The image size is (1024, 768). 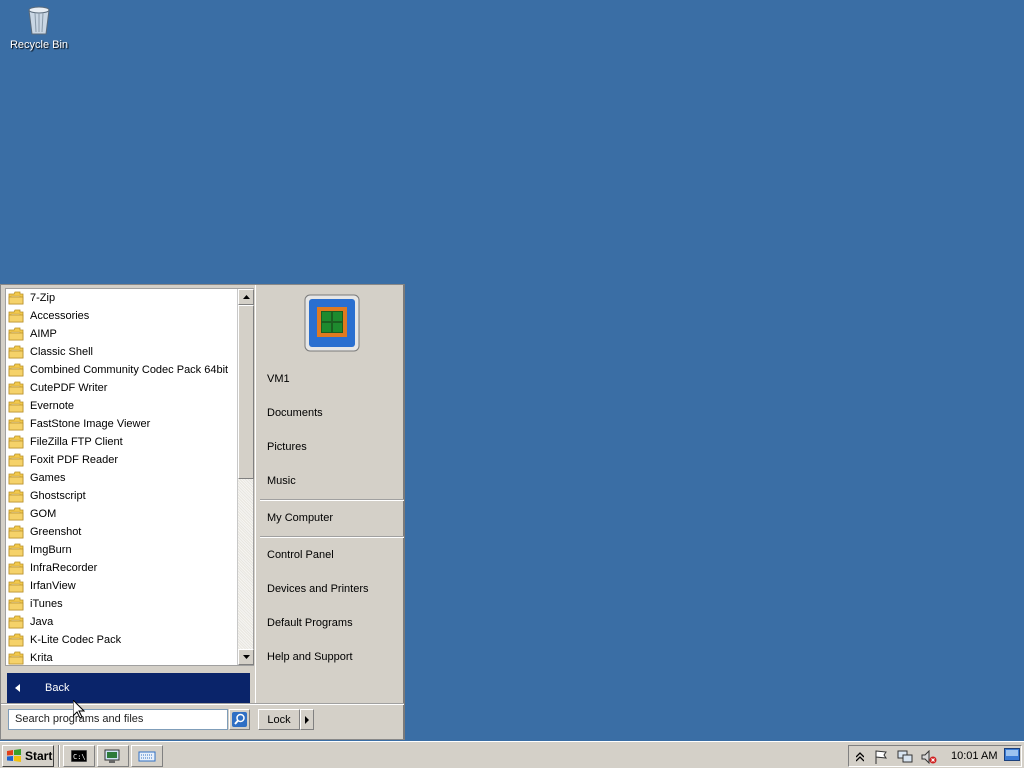 What do you see at coordinates (122, 496) in the screenshot?
I see `program-folder-item: Ghostscript` at bounding box center [122, 496].